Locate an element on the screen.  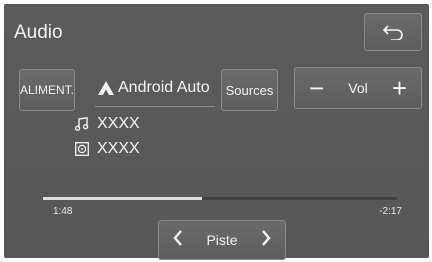
volume-down-button: − is located at coordinates (316, 88).